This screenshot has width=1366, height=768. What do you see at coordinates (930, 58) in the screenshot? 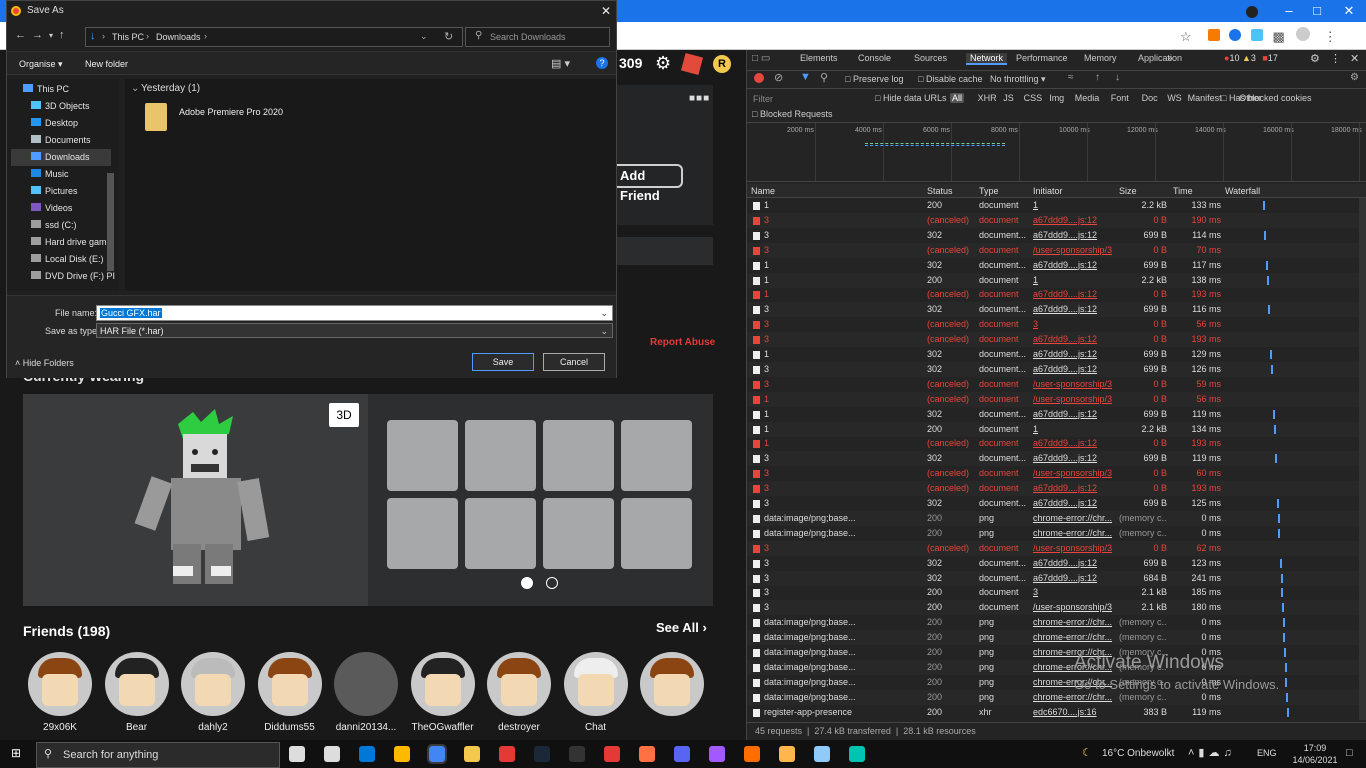
I see `devtools-tab: Sources` at bounding box center [930, 58].